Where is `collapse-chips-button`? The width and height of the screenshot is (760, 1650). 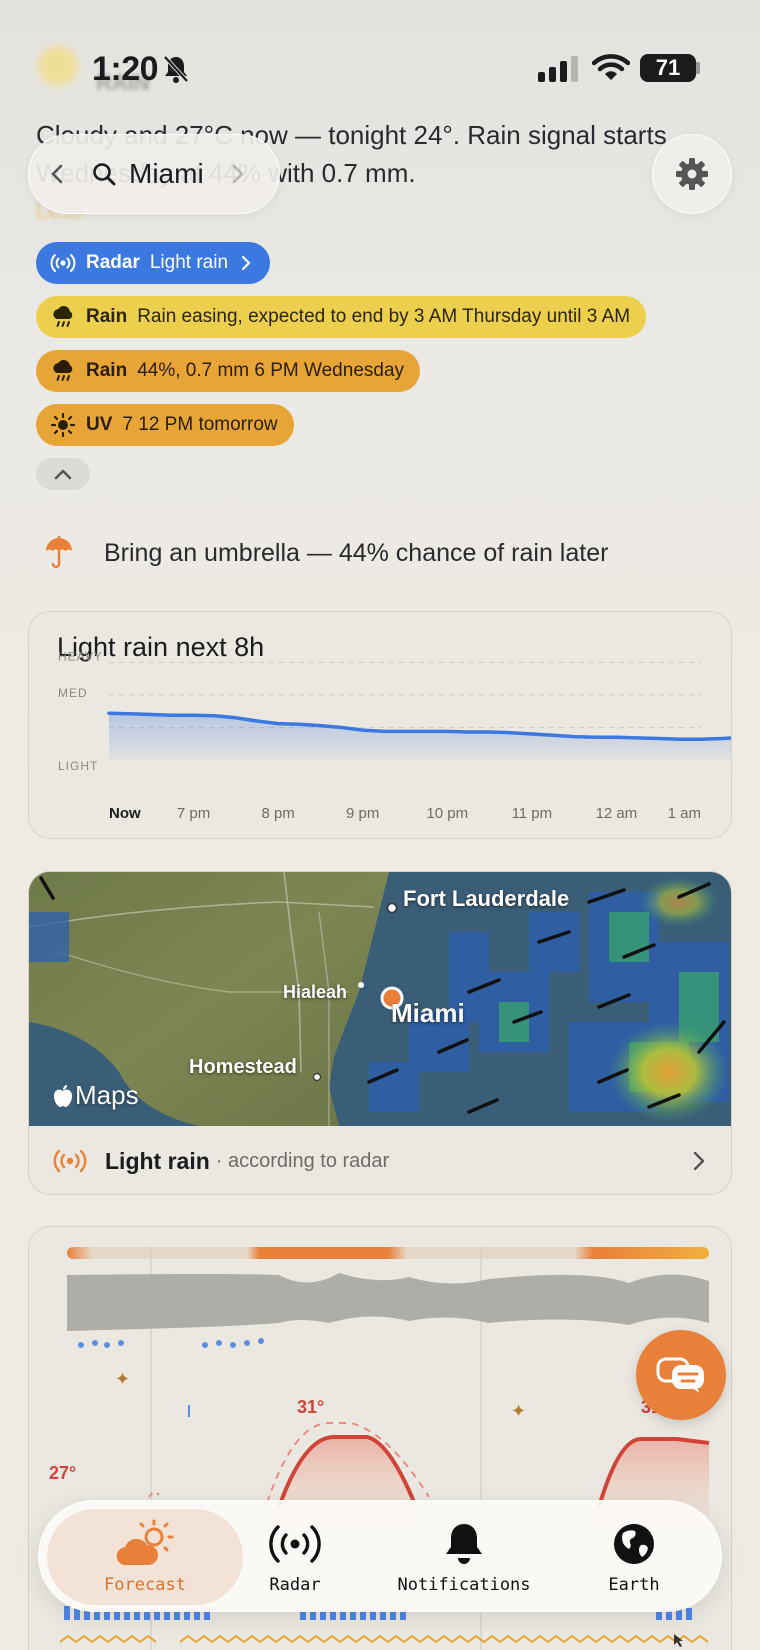 collapse-chips-button is located at coordinates (63, 474).